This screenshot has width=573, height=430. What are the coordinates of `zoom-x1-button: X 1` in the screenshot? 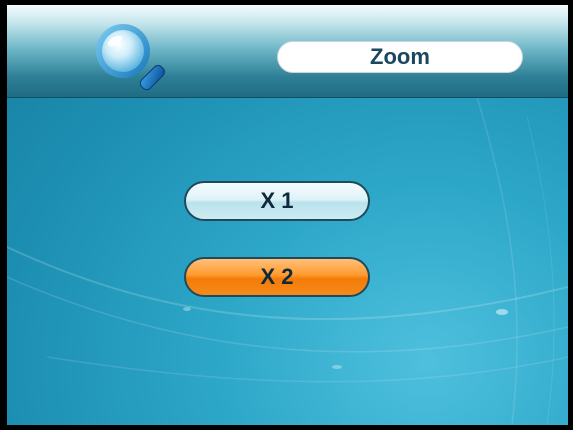 It's located at (277, 201).